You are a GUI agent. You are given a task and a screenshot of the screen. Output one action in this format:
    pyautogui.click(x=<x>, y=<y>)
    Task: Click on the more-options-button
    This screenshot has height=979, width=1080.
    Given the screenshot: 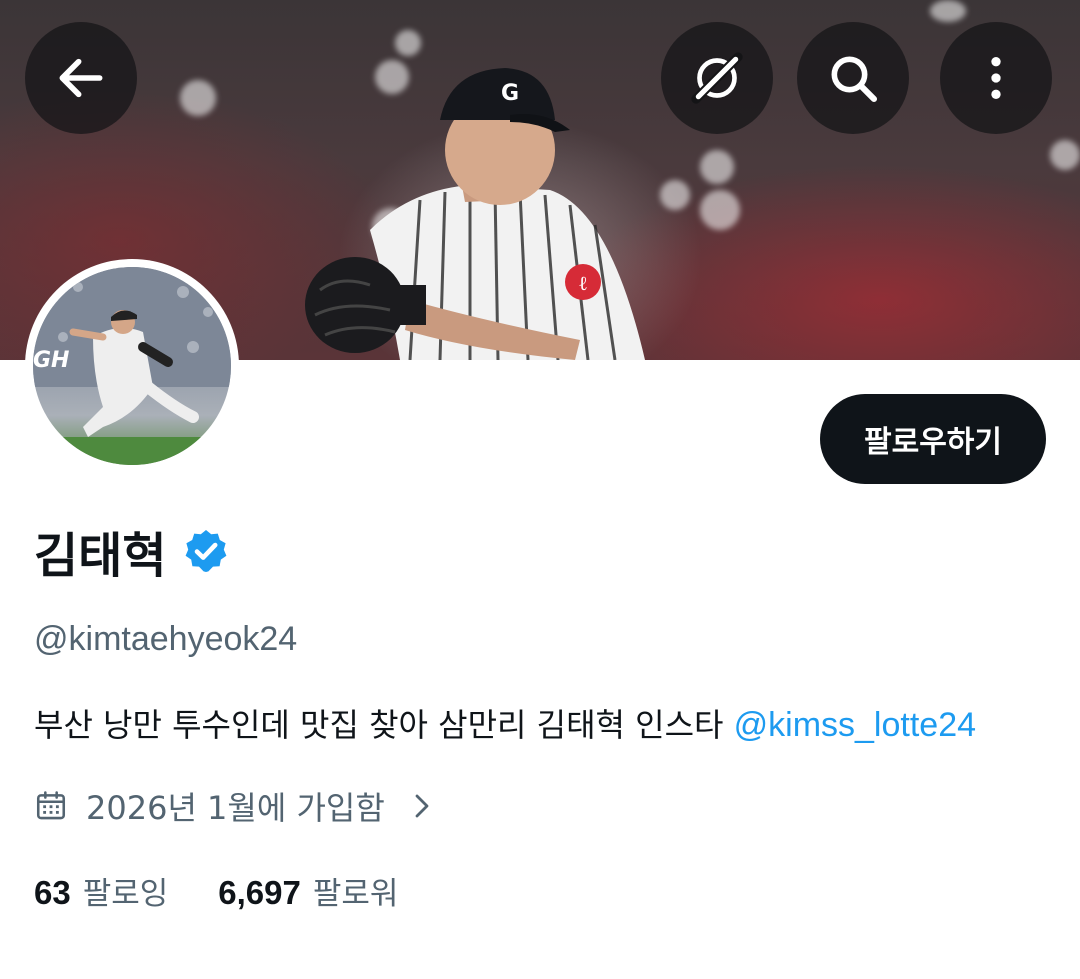 What is the action you would take?
    pyautogui.click(x=996, y=78)
    